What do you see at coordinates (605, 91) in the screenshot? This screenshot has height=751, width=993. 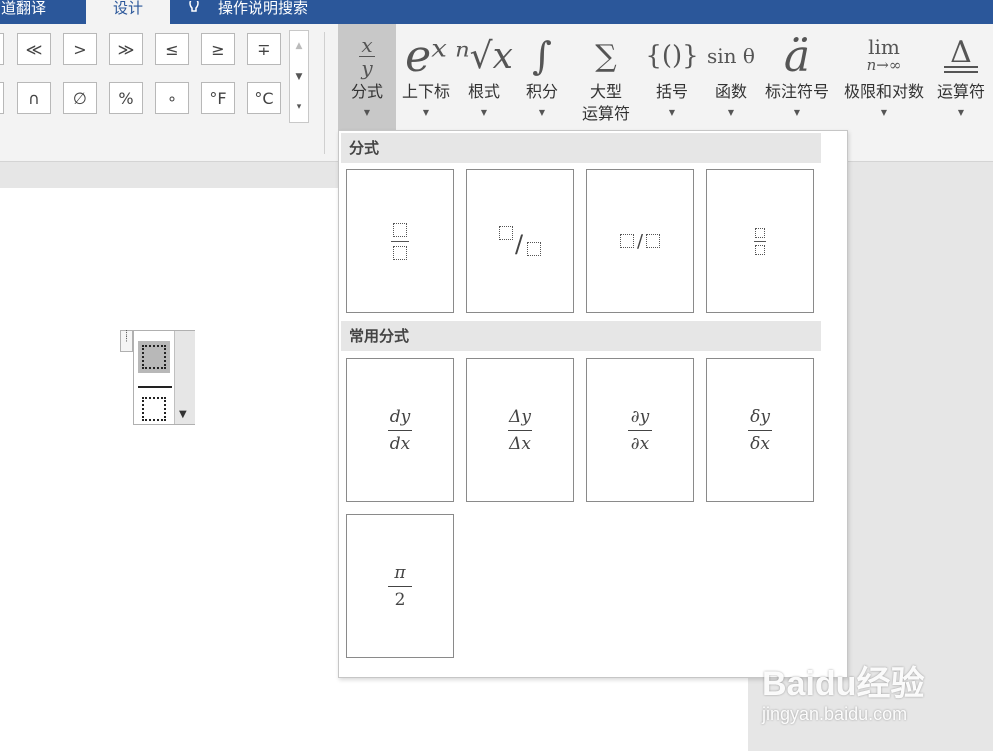 I see `large-operator-label-1: 大型` at bounding box center [605, 91].